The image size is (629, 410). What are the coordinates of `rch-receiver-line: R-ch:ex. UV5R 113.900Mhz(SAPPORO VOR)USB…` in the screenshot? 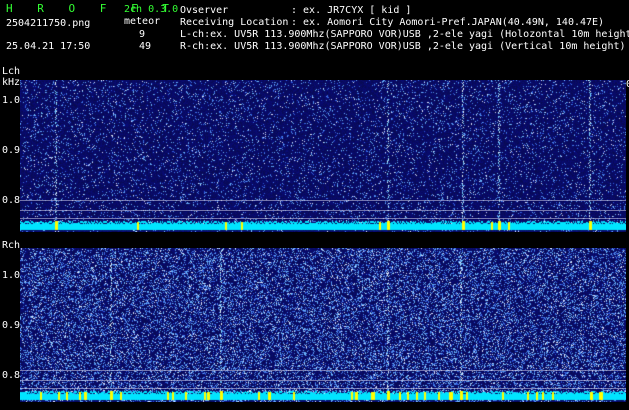 It's located at (403, 46).